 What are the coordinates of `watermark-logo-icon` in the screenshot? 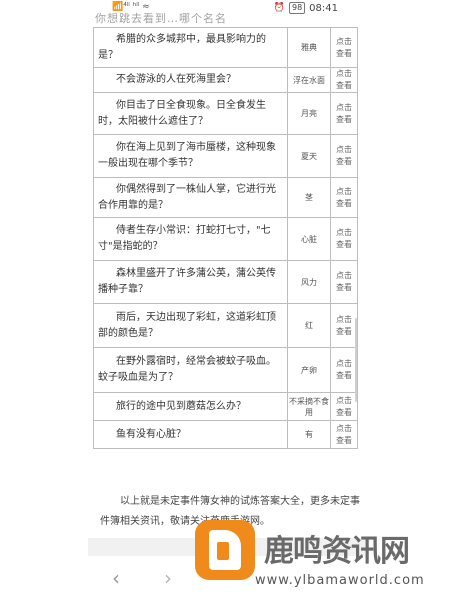 It's located at (225, 550).